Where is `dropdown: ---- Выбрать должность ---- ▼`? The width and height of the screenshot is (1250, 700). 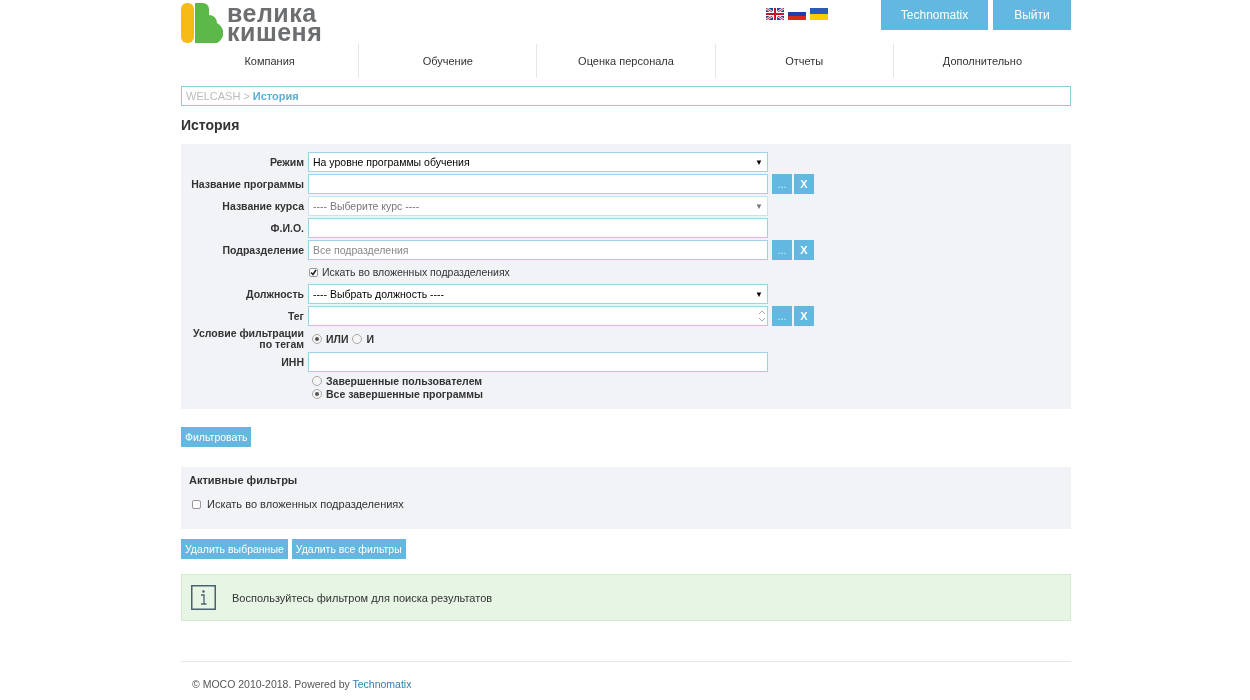 dropdown: ---- Выбрать должность ---- ▼ is located at coordinates (538, 294).